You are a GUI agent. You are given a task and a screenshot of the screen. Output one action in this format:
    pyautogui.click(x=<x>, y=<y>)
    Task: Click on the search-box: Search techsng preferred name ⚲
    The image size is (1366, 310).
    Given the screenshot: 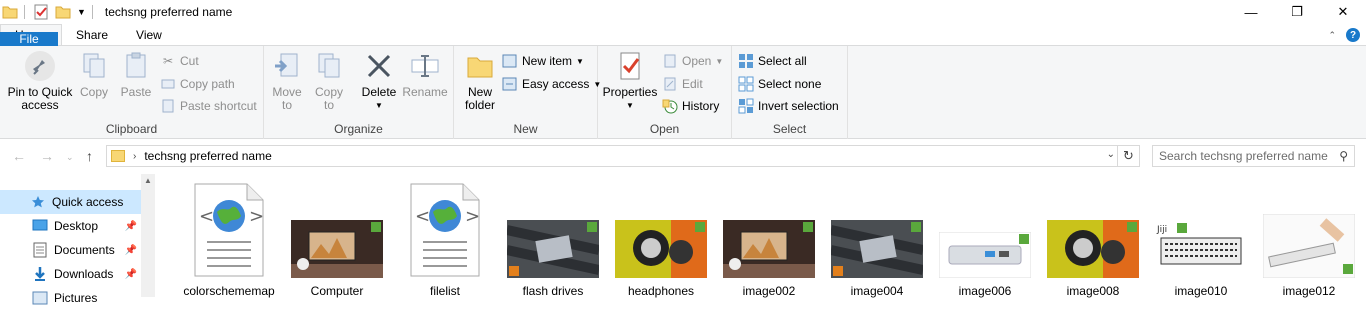 What is the action you would take?
    pyautogui.click(x=1253, y=156)
    